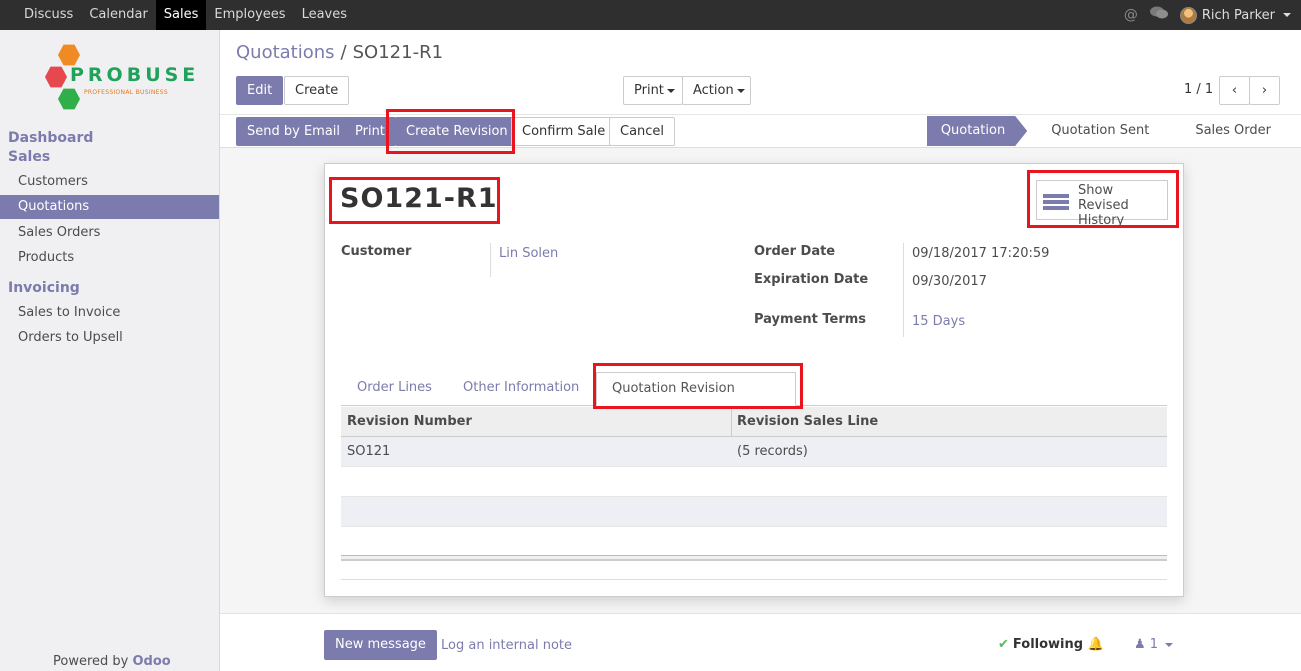 The height and width of the screenshot is (671, 1301). I want to click on order-date-field: 09/18/2017 17:20:59, so click(980, 253).